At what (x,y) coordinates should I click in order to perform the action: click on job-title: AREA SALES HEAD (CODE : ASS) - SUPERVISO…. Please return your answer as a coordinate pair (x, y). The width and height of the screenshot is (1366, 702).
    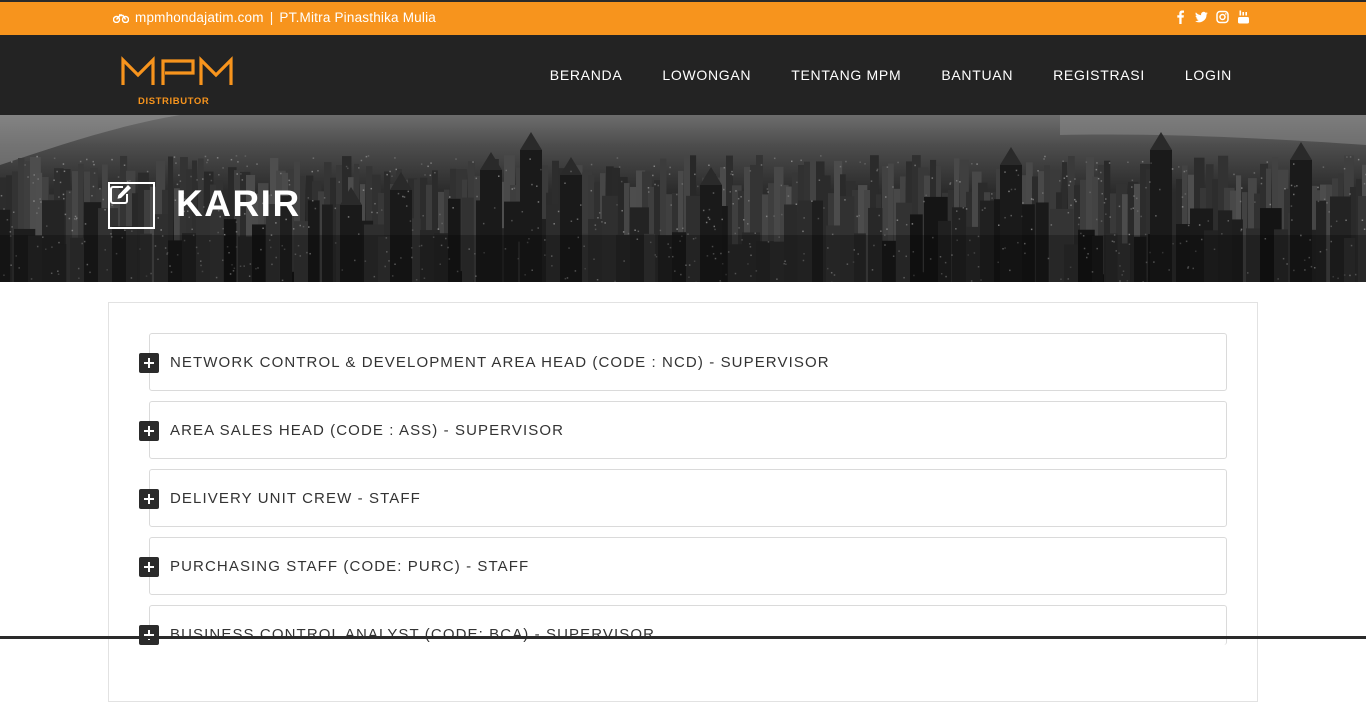
    Looking at the image, I should click on (367, 430).